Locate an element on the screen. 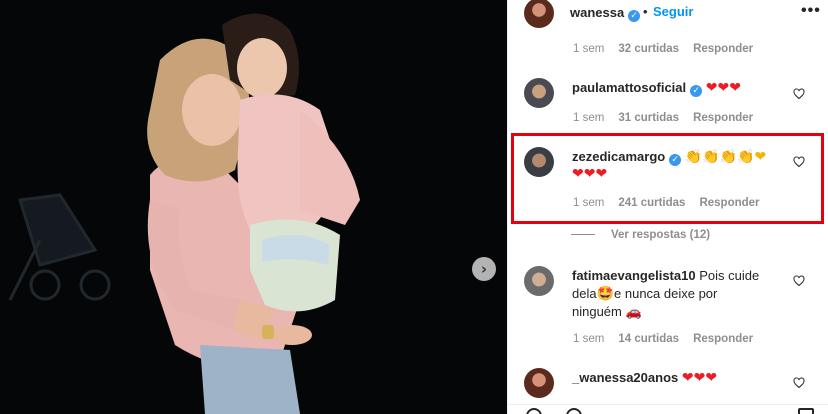  next-photo-button: › is located at coordinates (484, 269).